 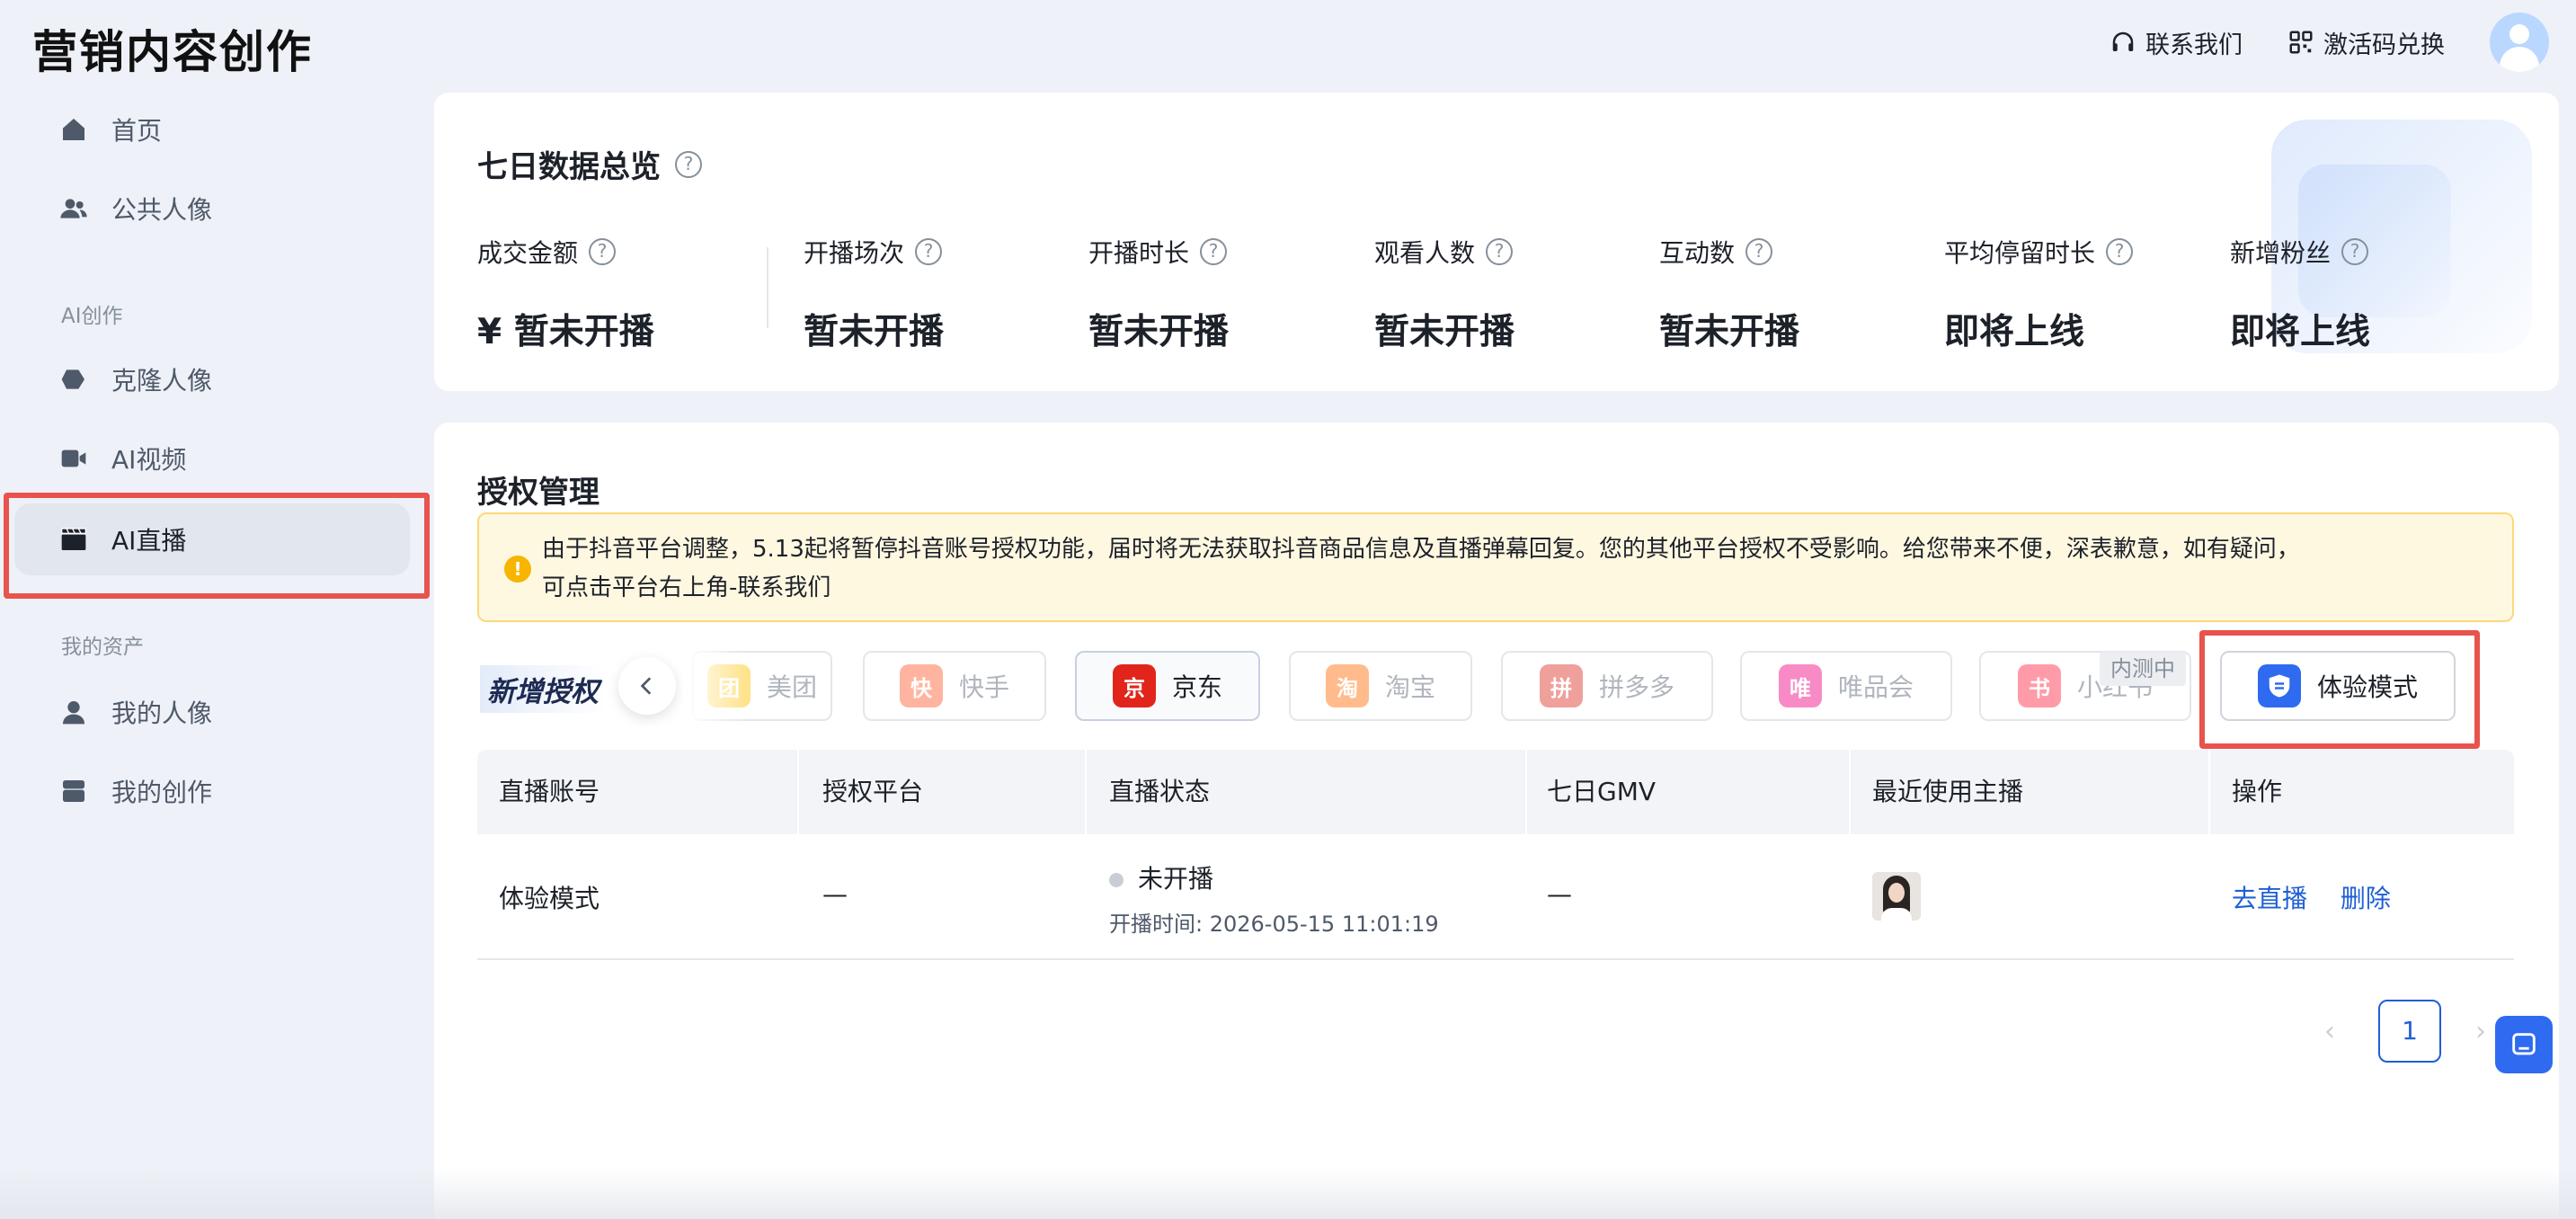 I want to click on column-header-actions: 操作, so click(x=2257, y=791).